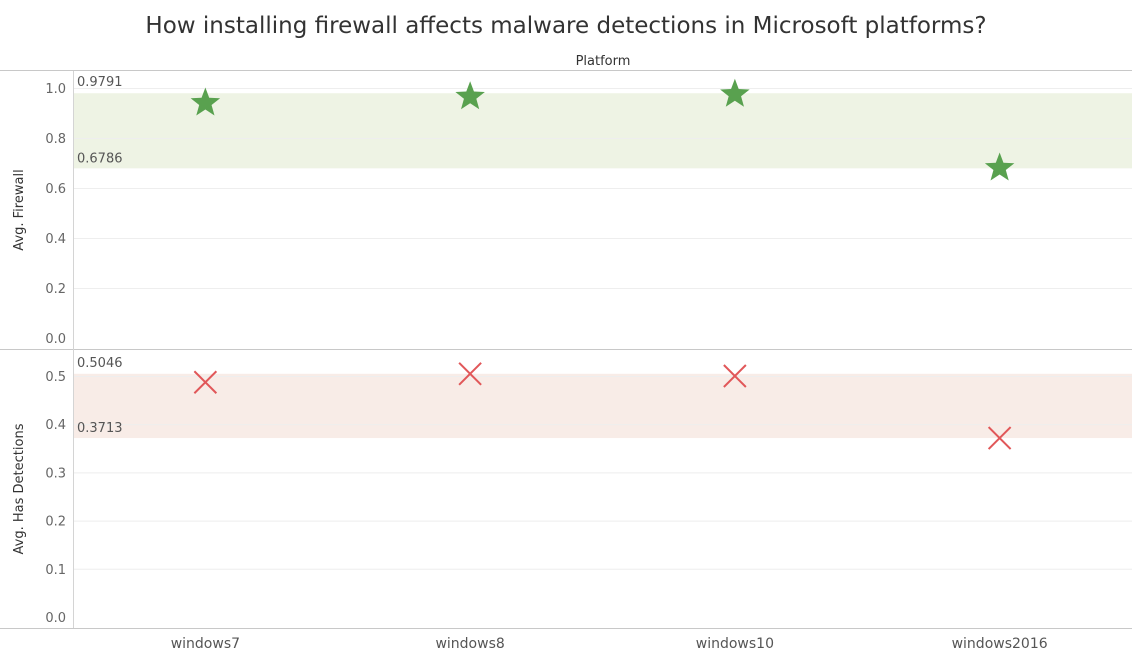 The width and height of the screenshot is (1132, 662). I want to click on y-tick-label: 0.3, so click(55, 473).